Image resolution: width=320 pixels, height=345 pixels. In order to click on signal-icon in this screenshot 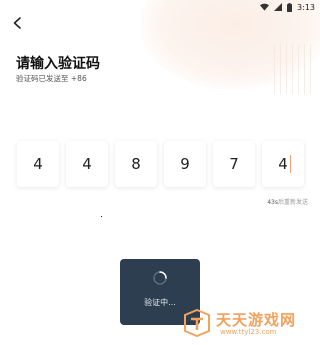, I will do `click(278, 7)`.